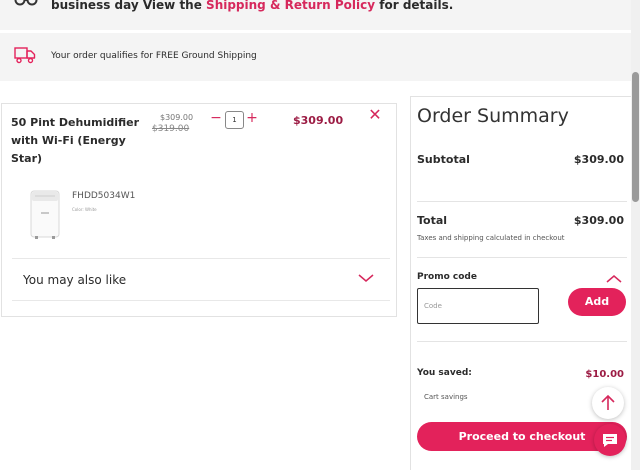  Describe the element at coordinates (104, 196) in the screenshot. I see `product-sku: FHDD5034W1` at that location.